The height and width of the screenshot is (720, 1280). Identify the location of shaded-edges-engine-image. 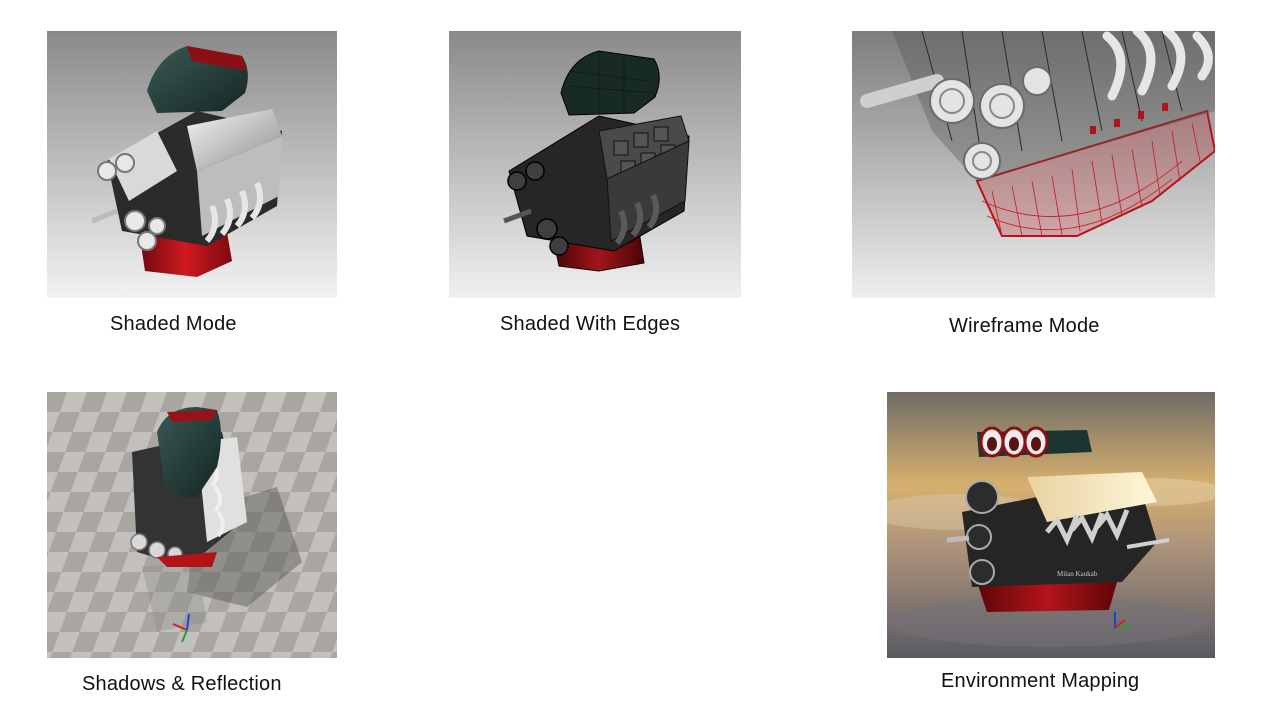
(595, 164).